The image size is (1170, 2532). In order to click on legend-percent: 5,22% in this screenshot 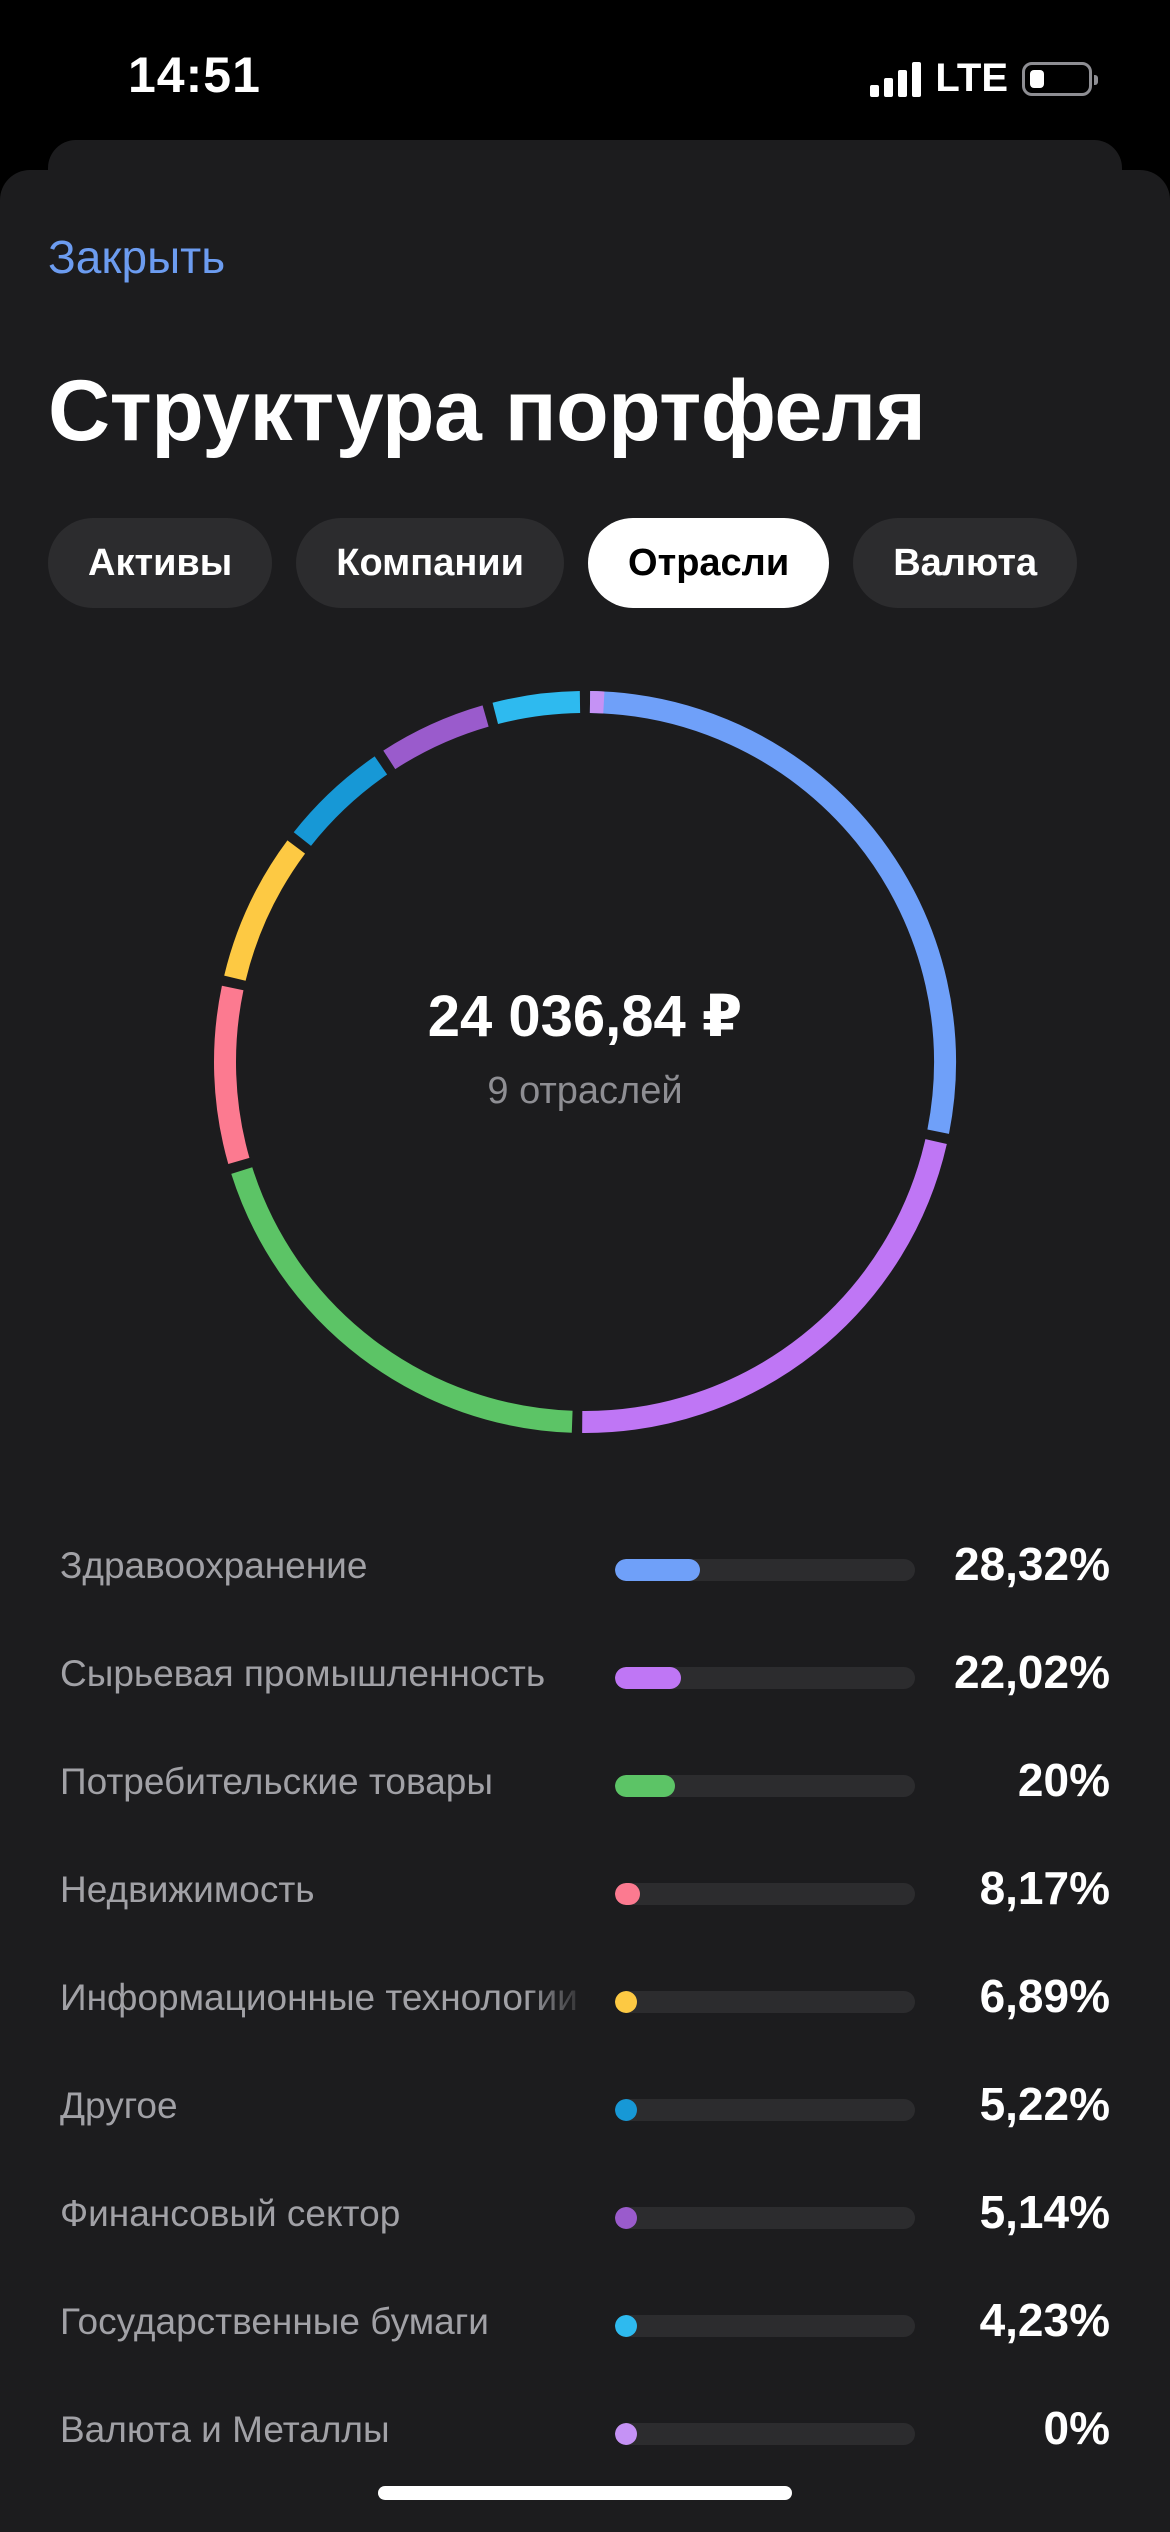, I will do `click(1044, 2104)`.